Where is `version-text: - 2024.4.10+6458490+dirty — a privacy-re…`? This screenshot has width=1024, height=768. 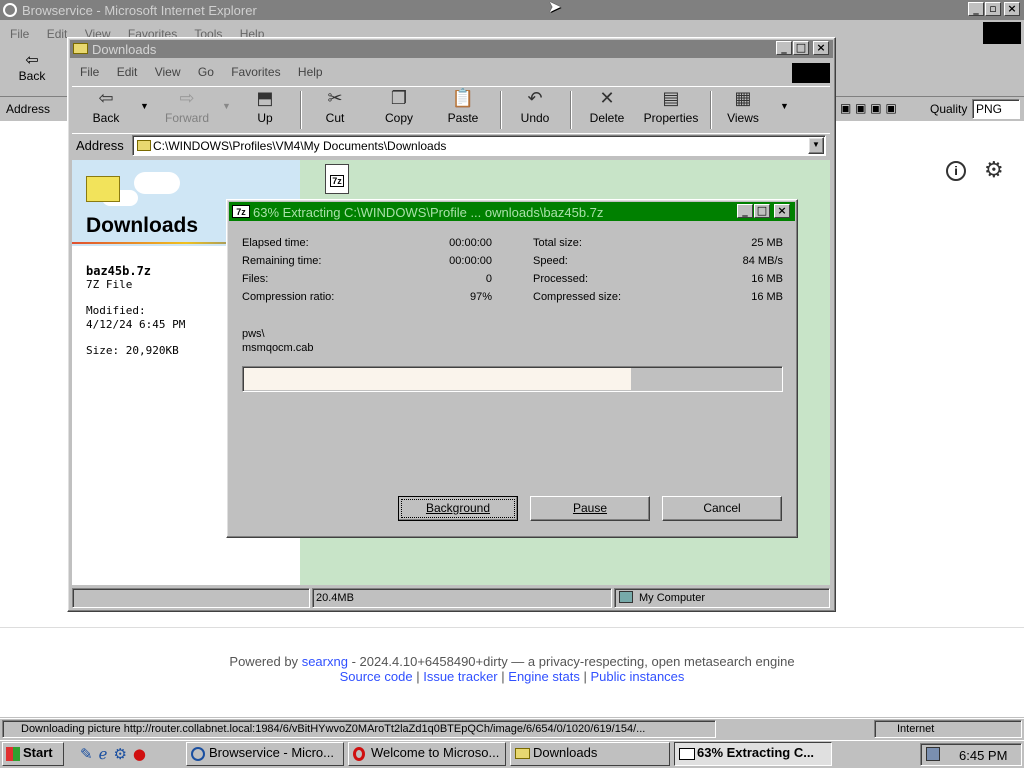
version-text: - 2024.4.10+6458490+dirty — a privacy-re… is located at coordinates (573, 661).